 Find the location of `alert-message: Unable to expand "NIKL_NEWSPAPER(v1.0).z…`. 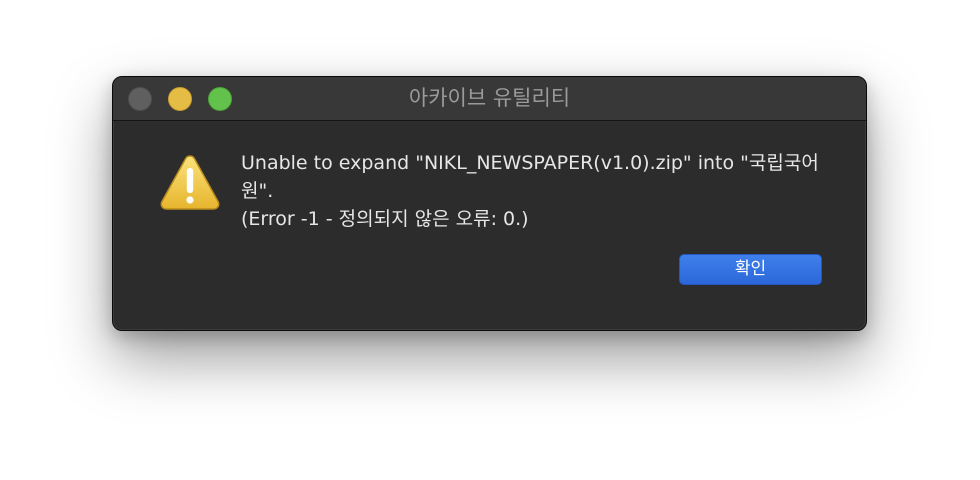

alert-message: Unable to expand "NIKL_NEWSPAPER(v1.0).z… is located at coordinates (530, 177).